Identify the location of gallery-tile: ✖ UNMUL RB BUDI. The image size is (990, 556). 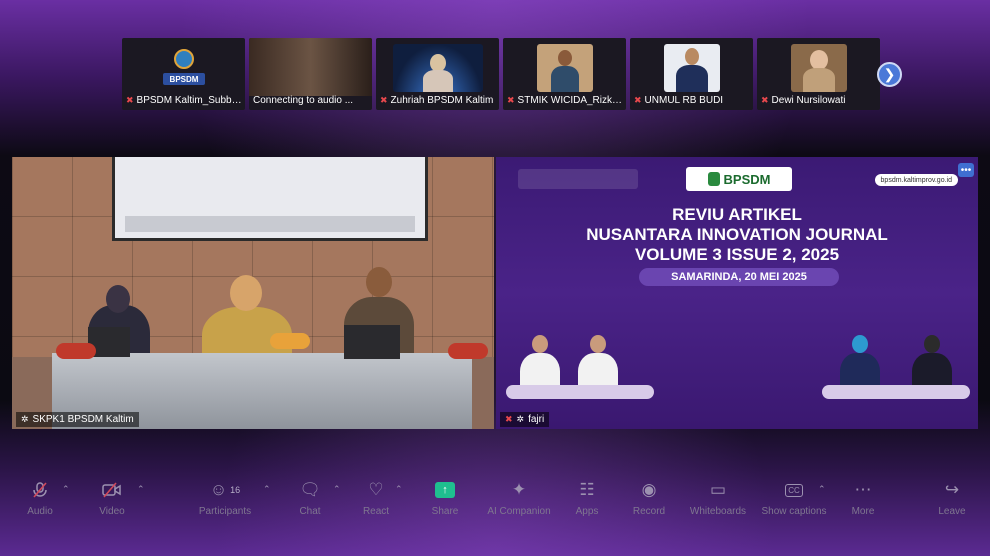
(691, 74).